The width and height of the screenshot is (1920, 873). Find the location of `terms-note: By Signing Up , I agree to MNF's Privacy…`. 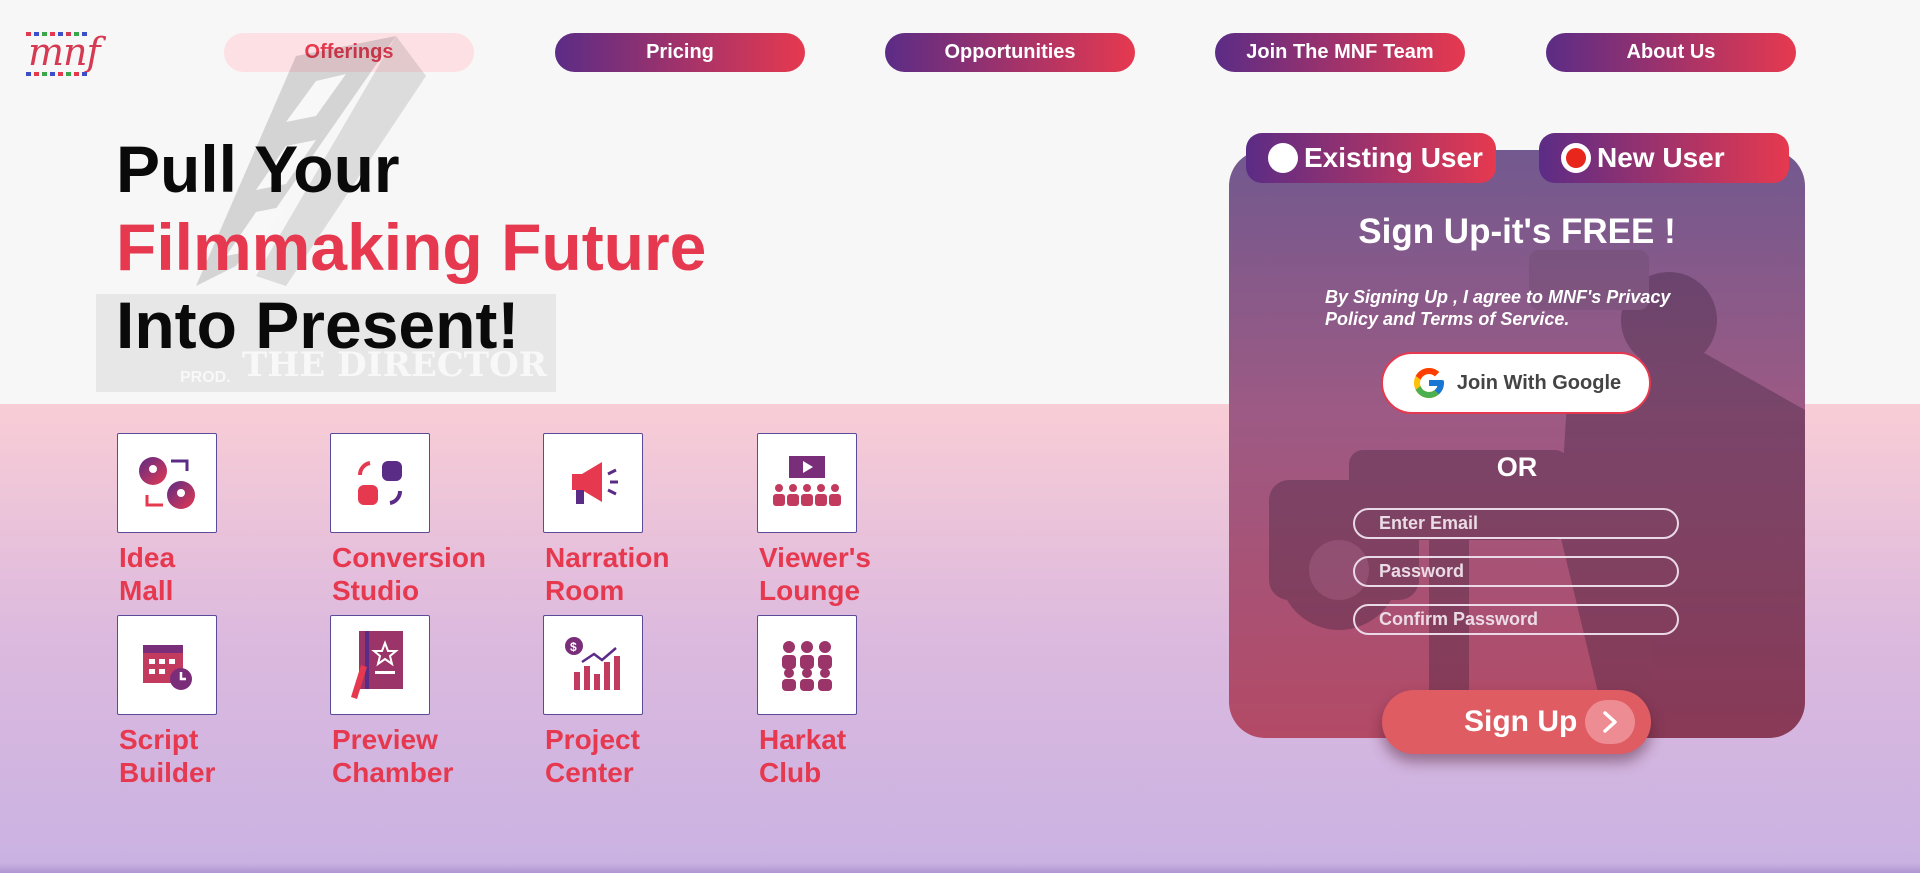

terms-note: By Signing Up , I agree to MNF's Privacy… is located at coordinates (1498, 308).